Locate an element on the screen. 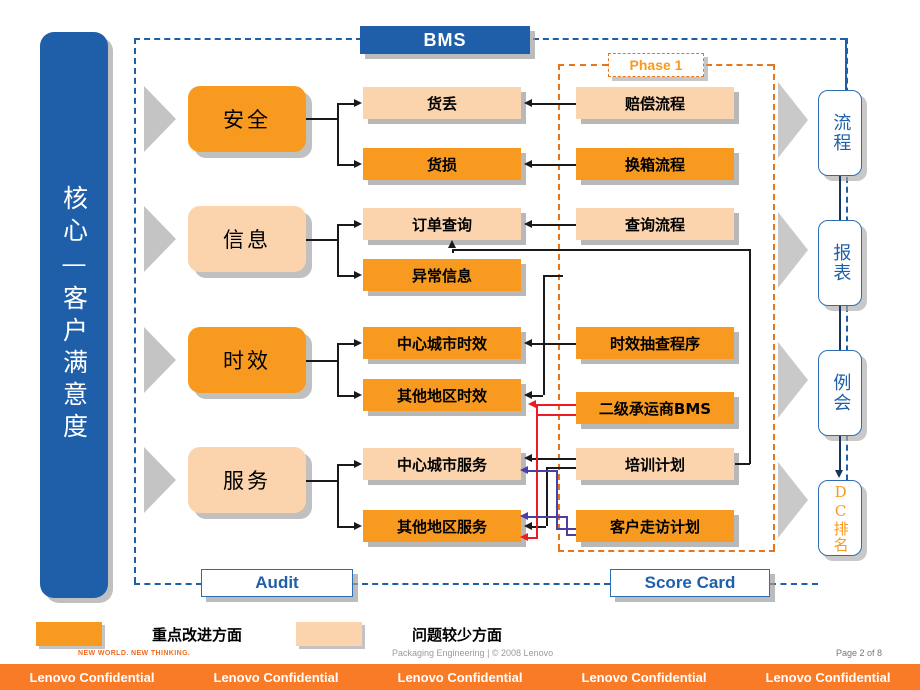 The height and width of the screenshot is (690, 920). category-card-information: 信息 is located at coordinates (247, 239).